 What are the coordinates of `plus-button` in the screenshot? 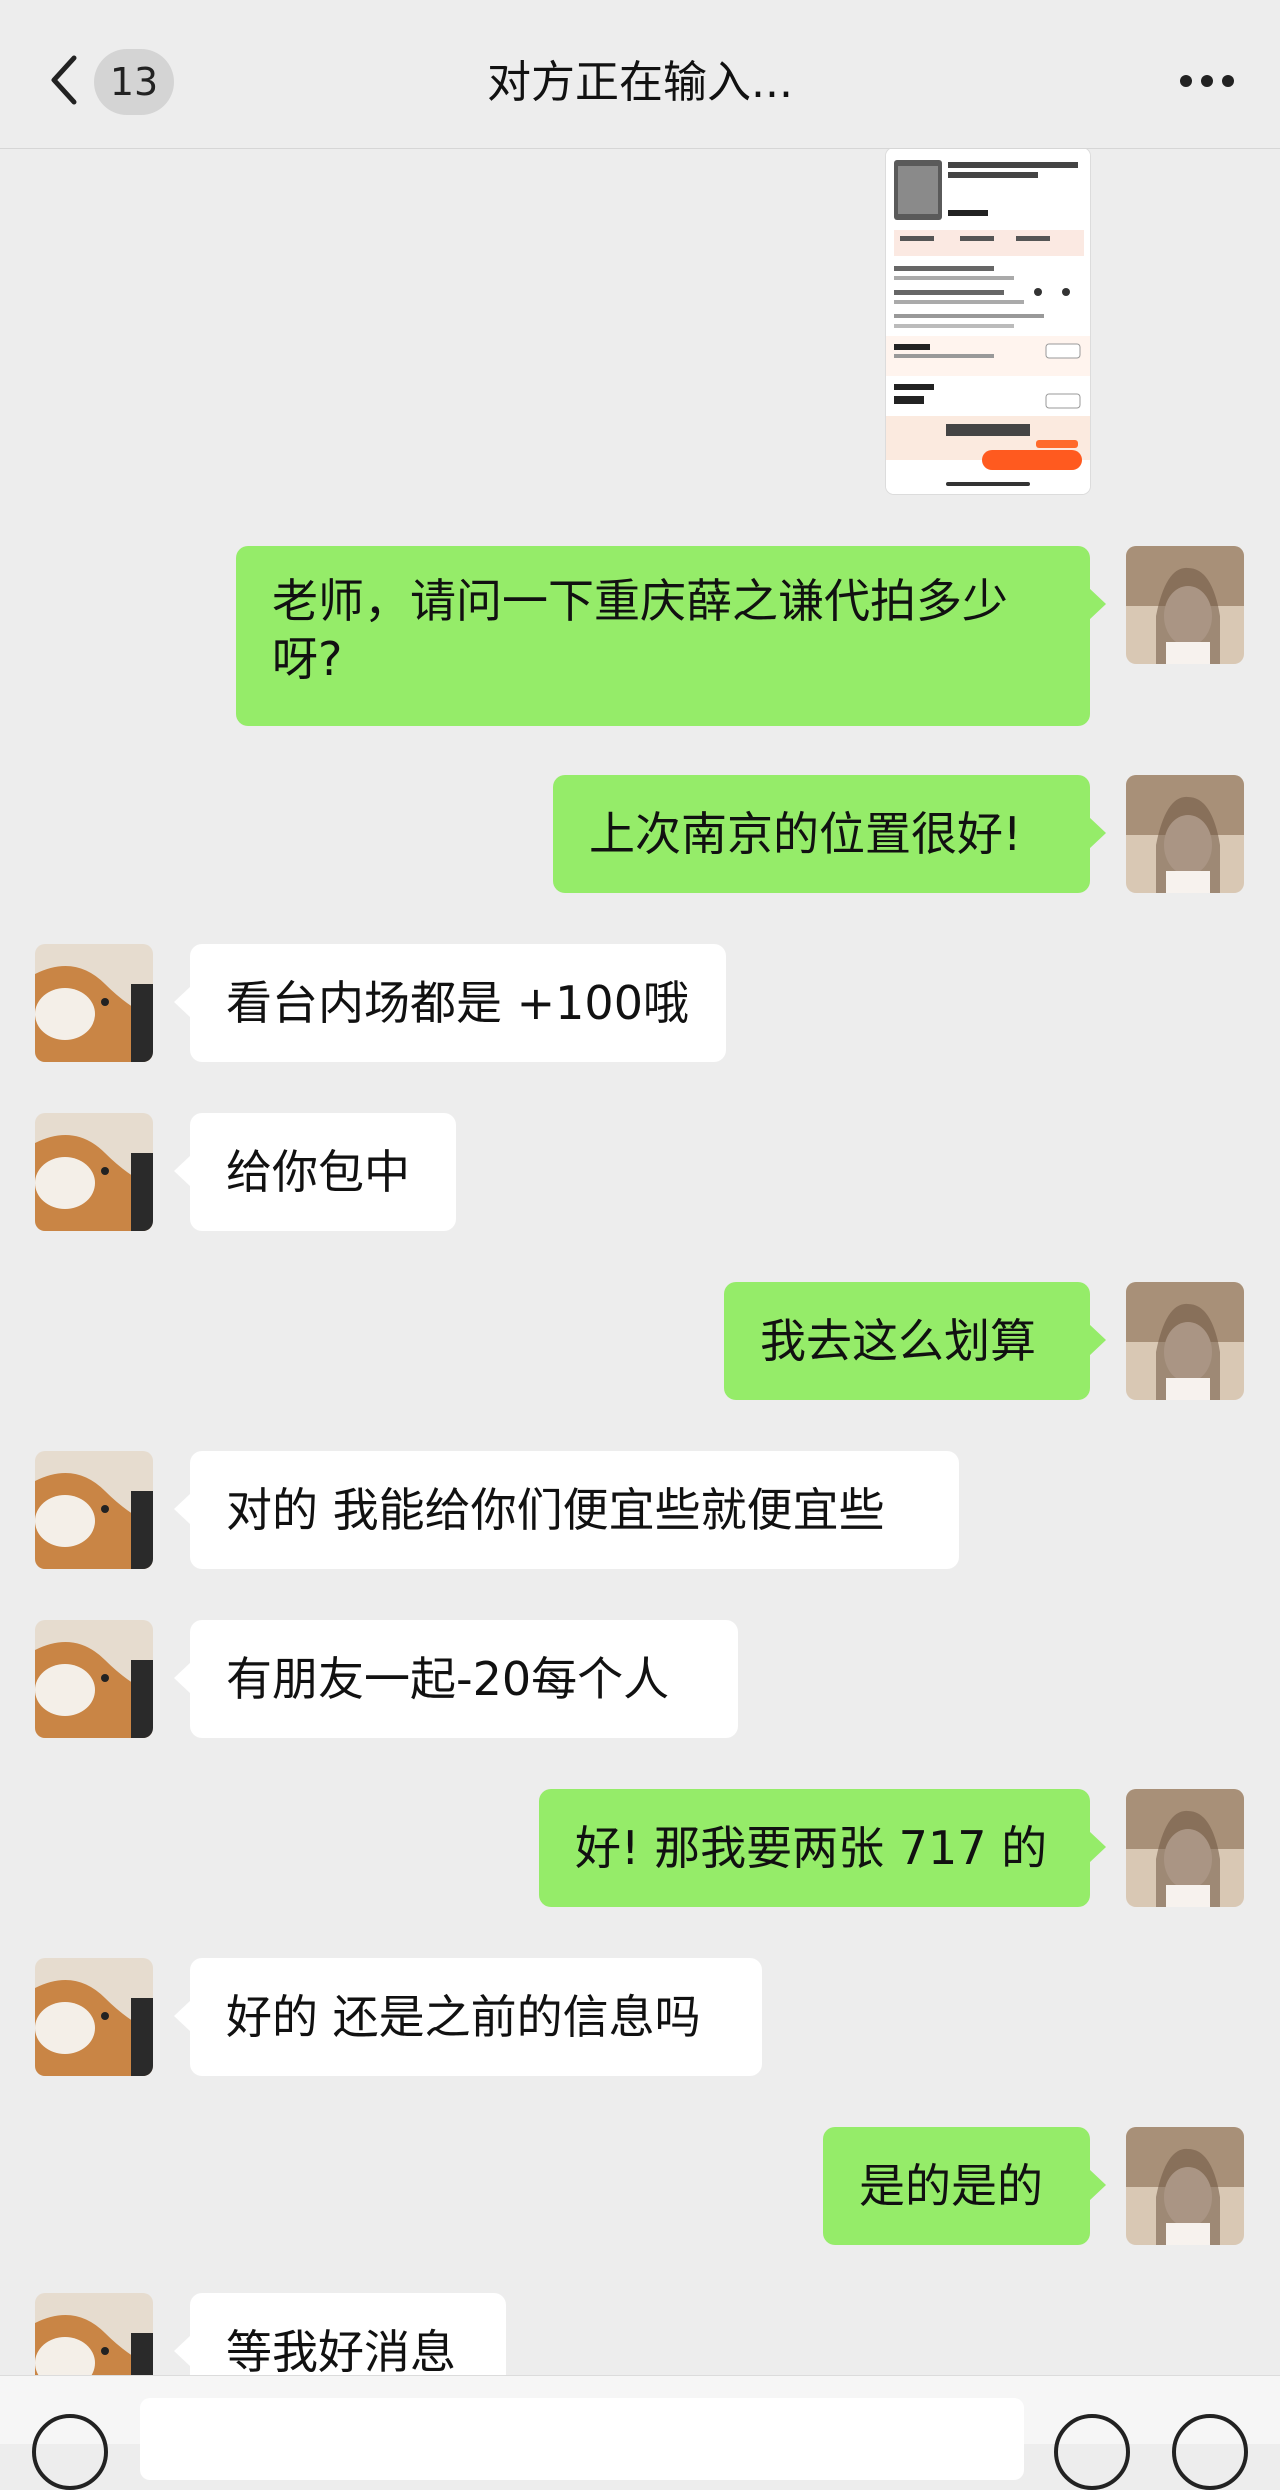 It's located at (1210, 2452).